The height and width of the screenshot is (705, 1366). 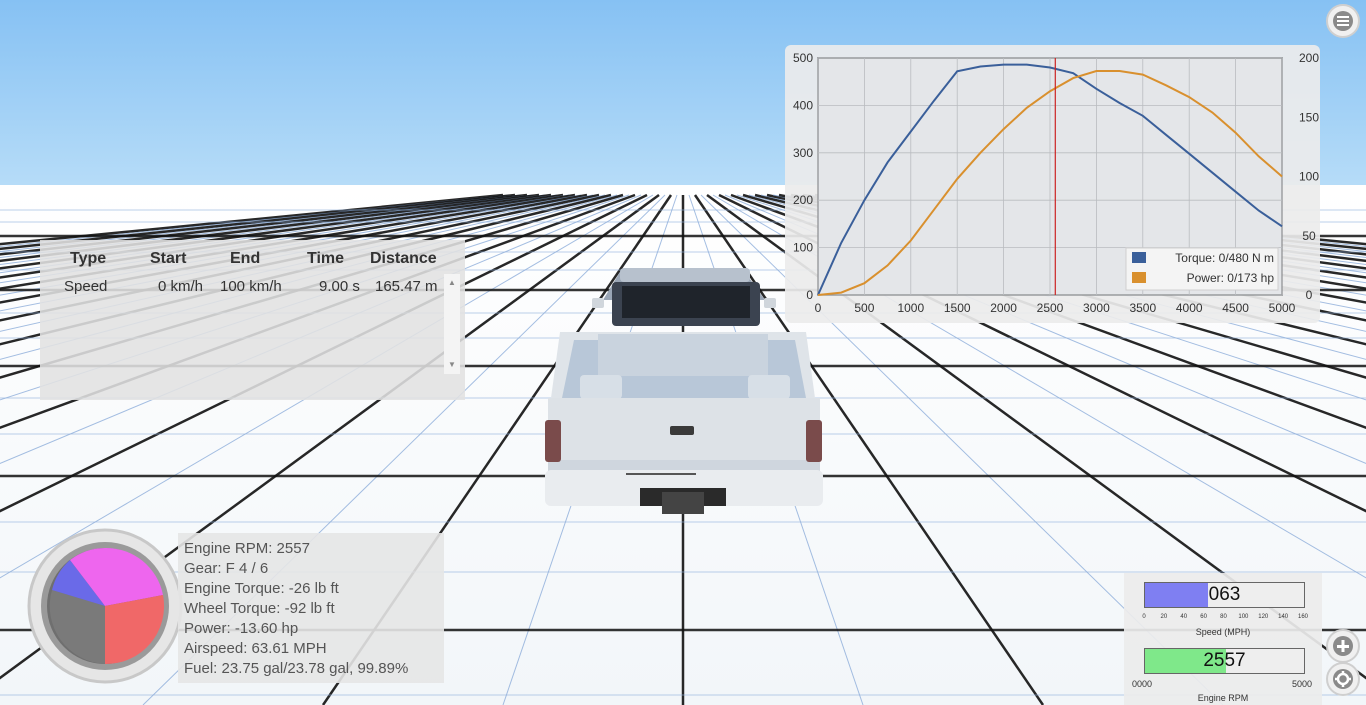 What do you see at coordinates (241, 628) in the screenshot?
I see `info-power: Power: -13.60 hp` at bounding box center [241, 628].